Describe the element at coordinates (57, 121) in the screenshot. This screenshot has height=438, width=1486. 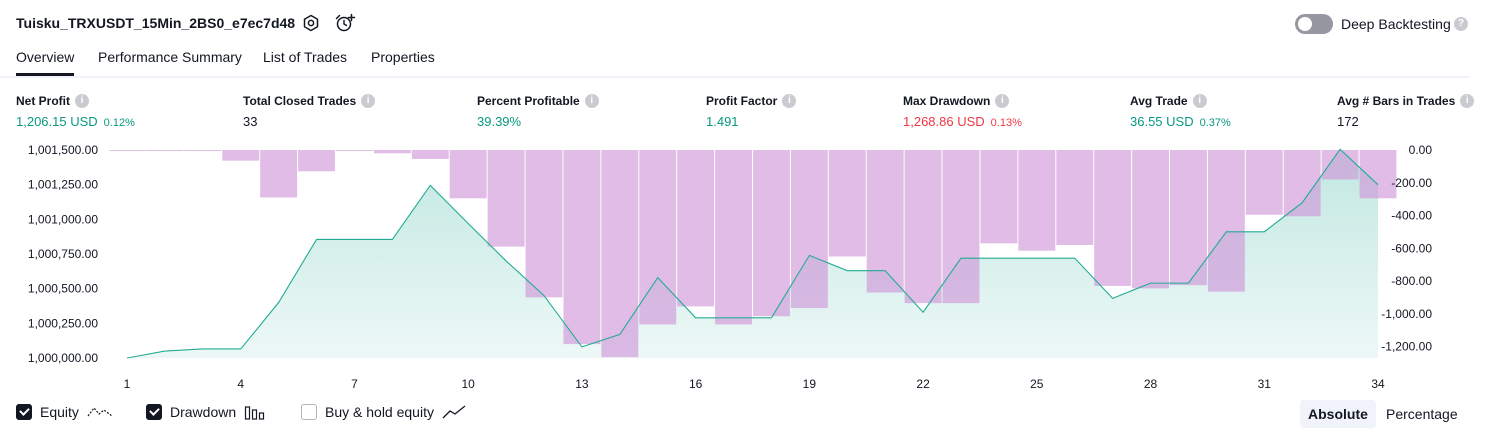
I see `metric-value: 1,206.15 USD` at that location.